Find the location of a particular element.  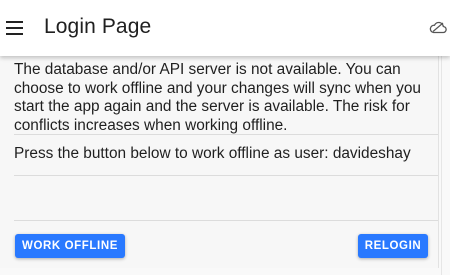

page-title: Login Page is located at coordinates (98, 26).